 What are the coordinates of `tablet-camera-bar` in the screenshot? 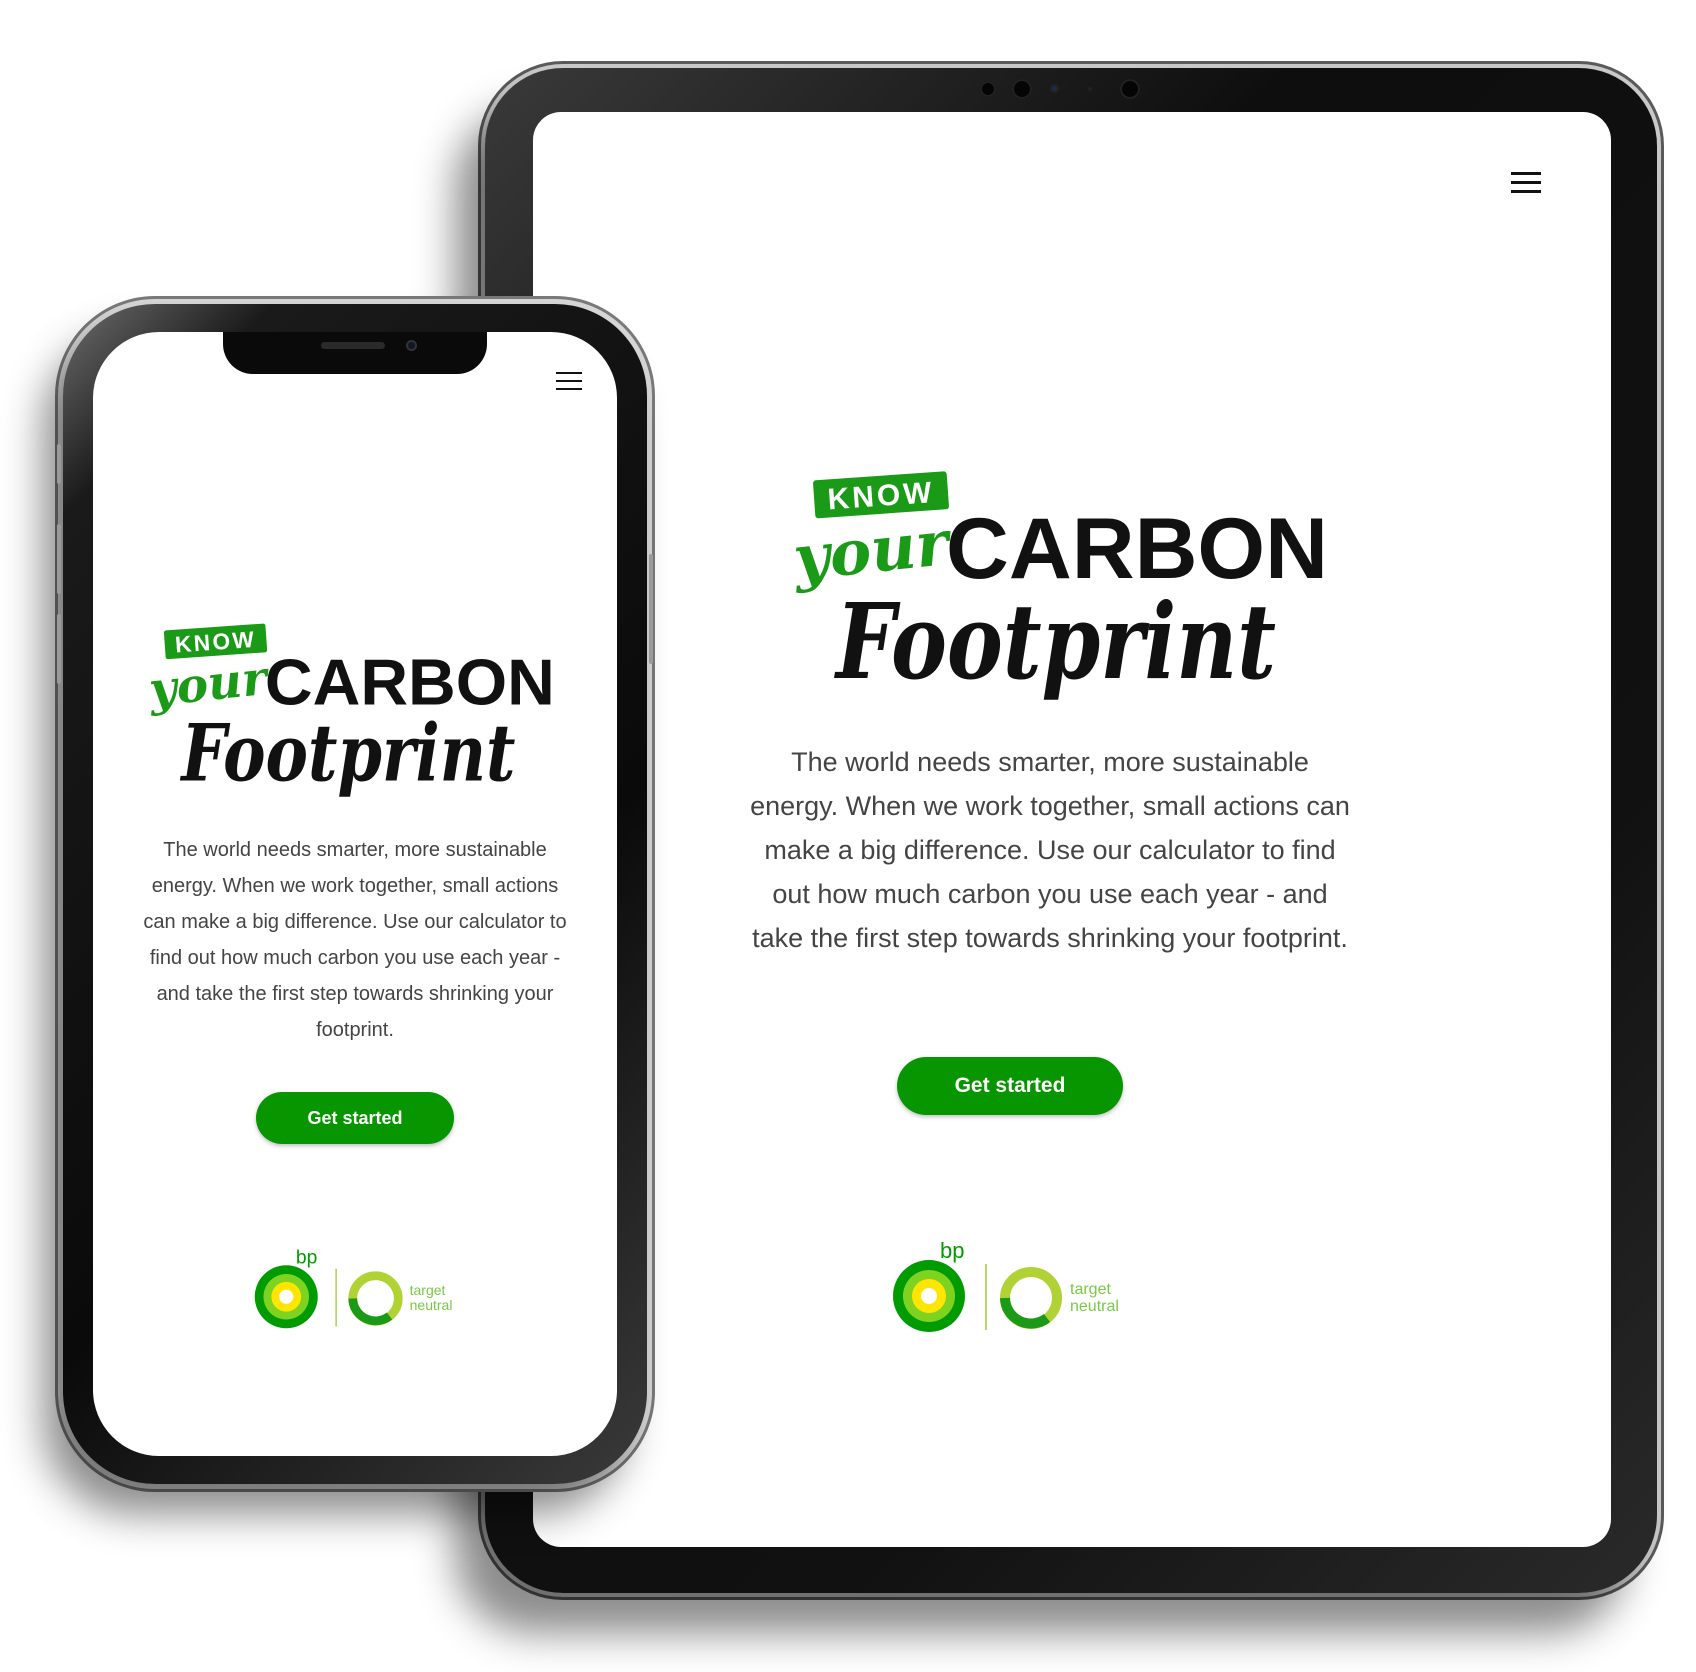 It's located at (1065, 88).